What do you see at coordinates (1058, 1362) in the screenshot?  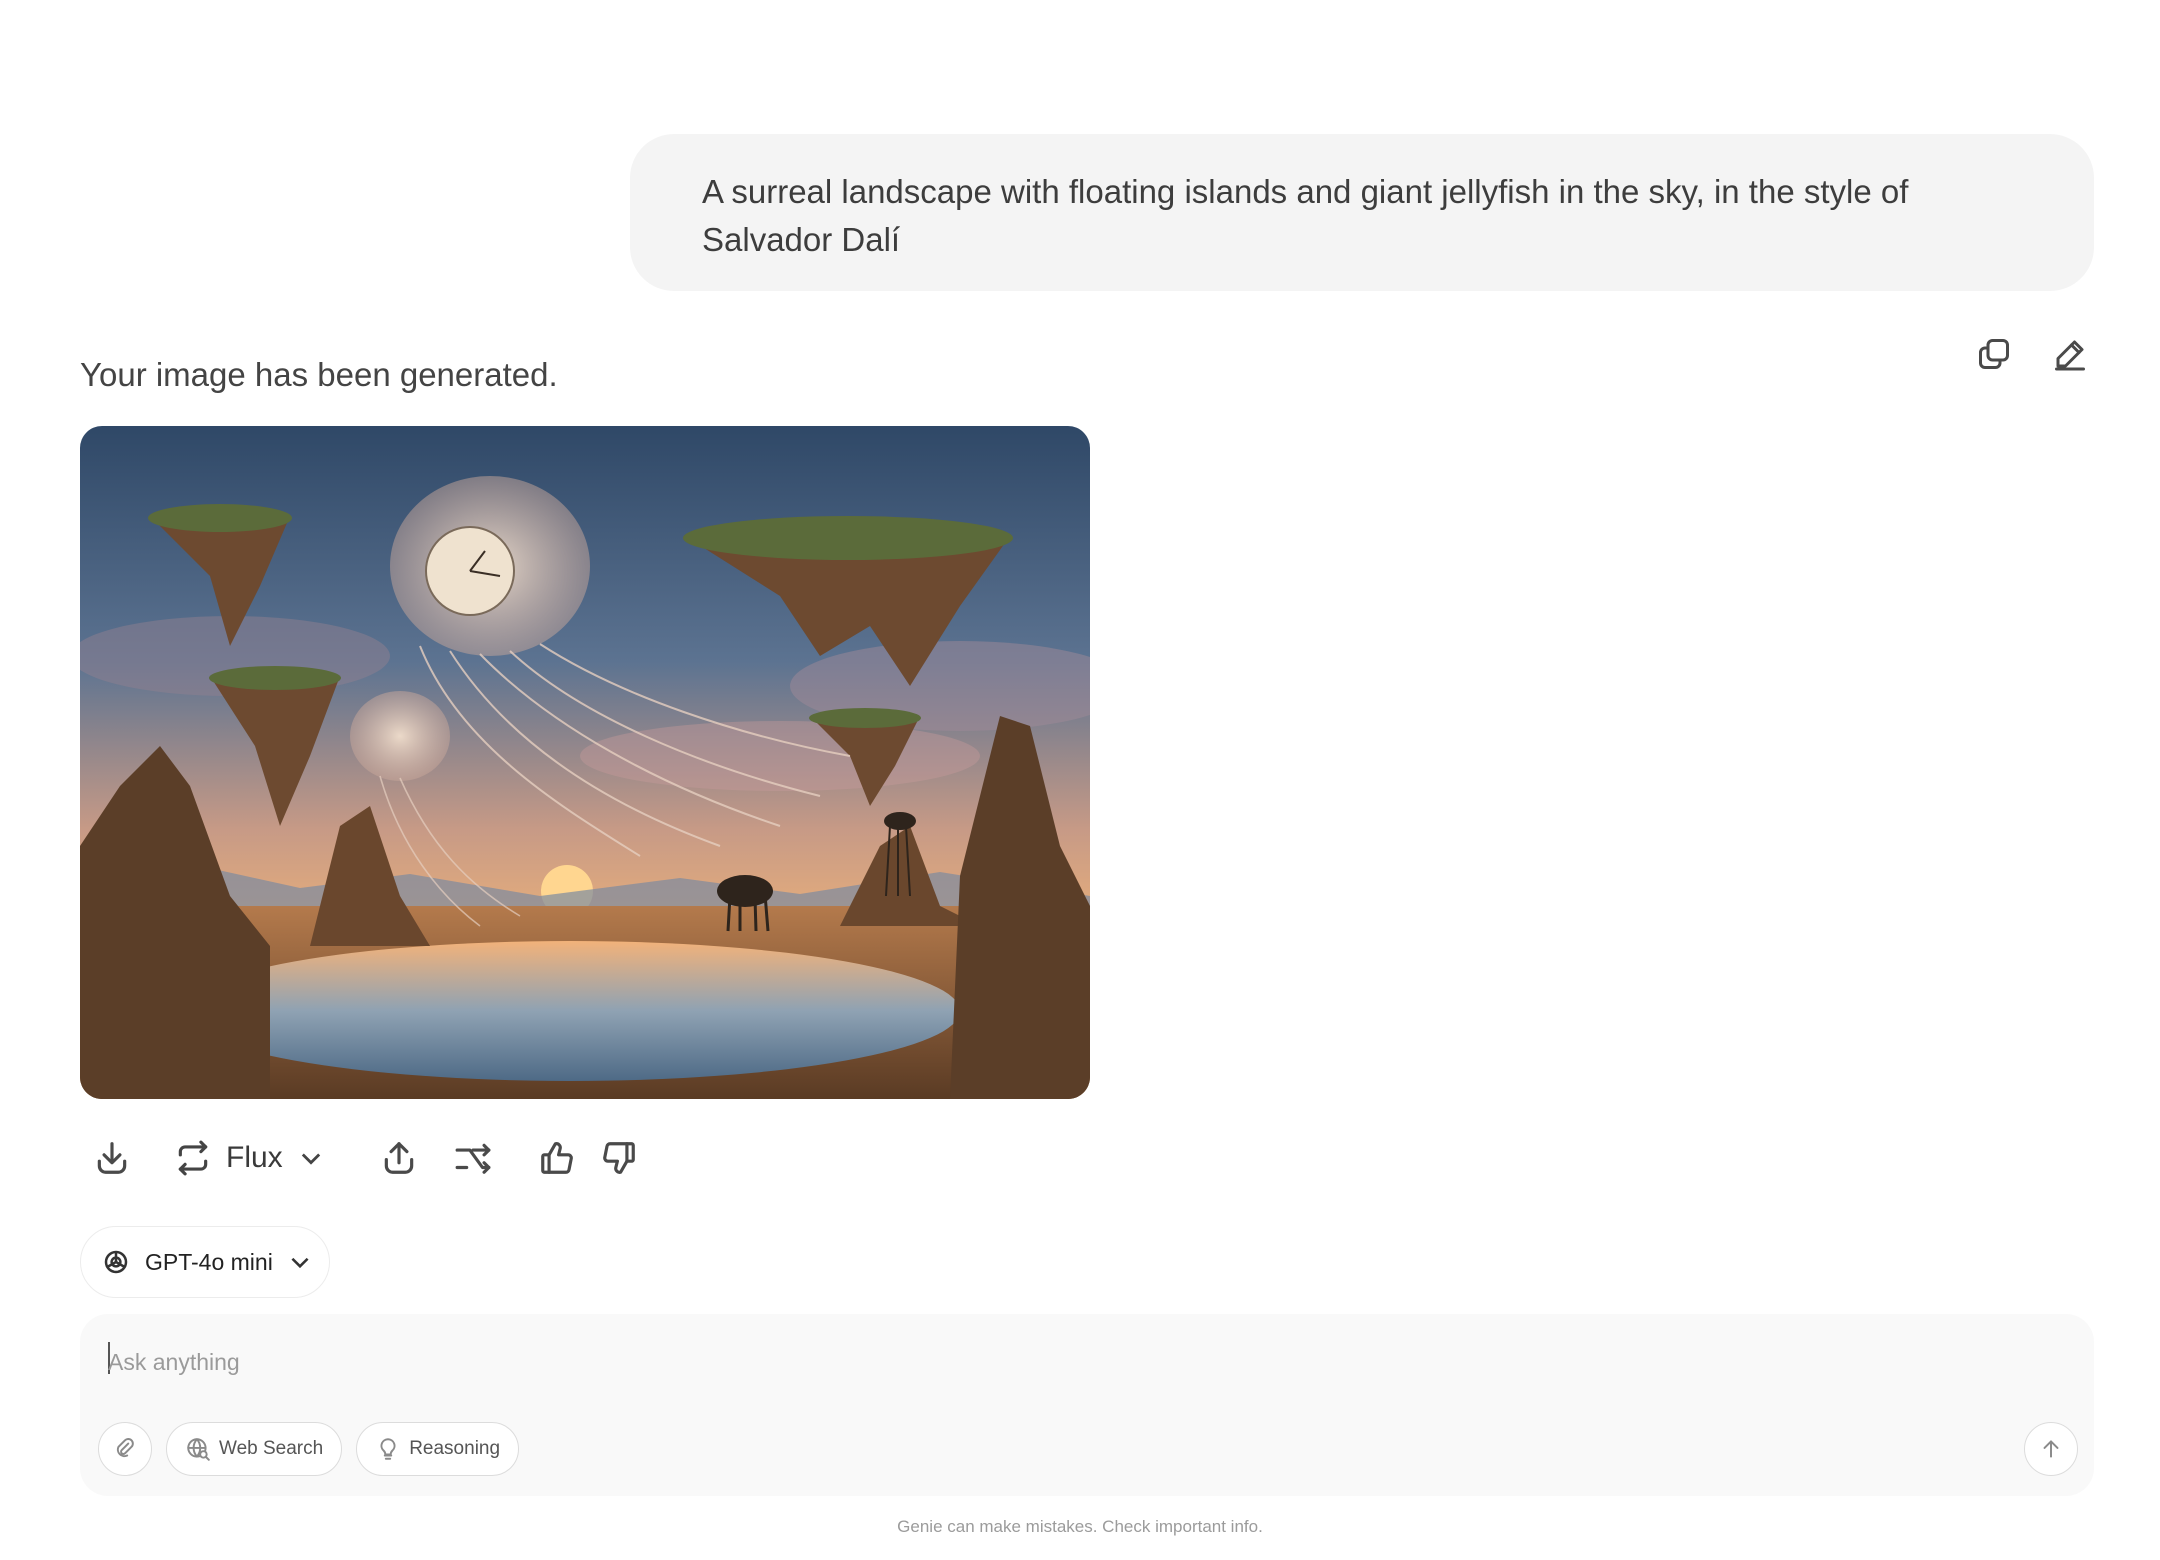 I see `chat-input` at bounding box center [1058, 1362].